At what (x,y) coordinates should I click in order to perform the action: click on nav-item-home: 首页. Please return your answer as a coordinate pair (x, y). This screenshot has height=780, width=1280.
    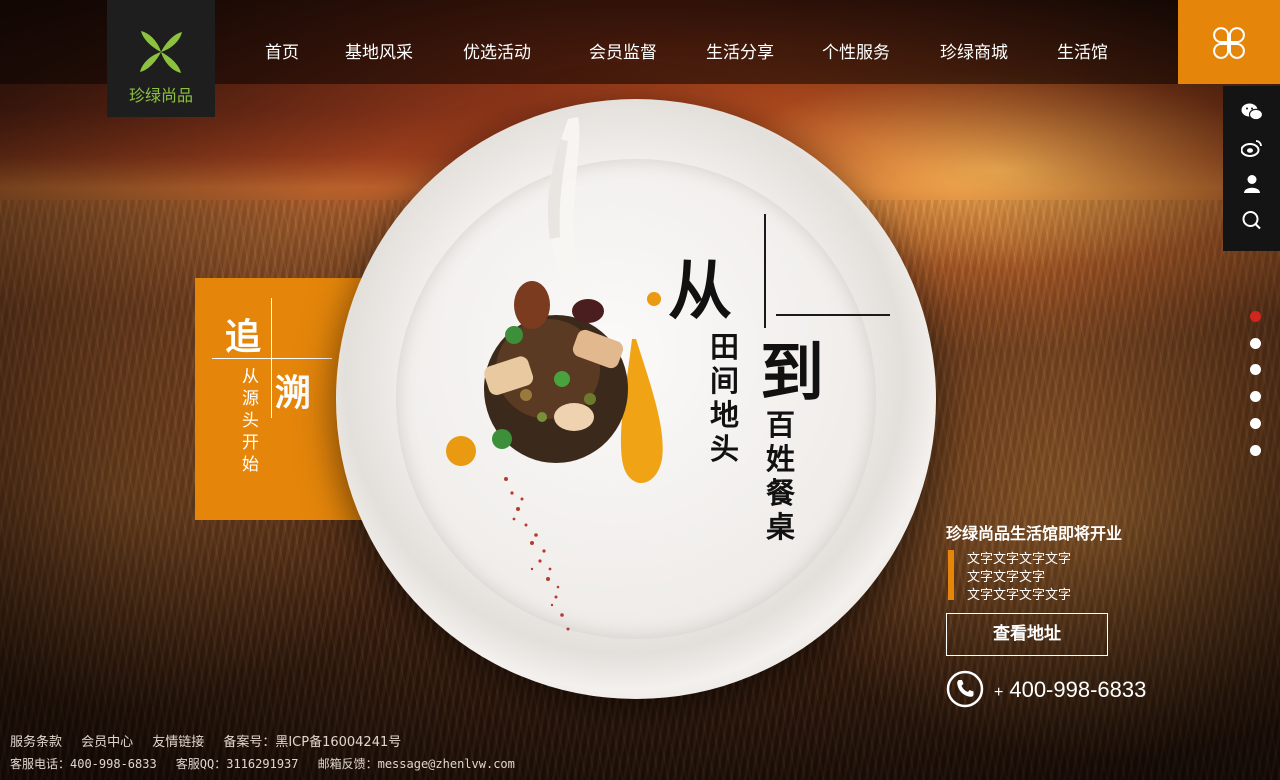
    Looking at the image, I should click on (282, 50).